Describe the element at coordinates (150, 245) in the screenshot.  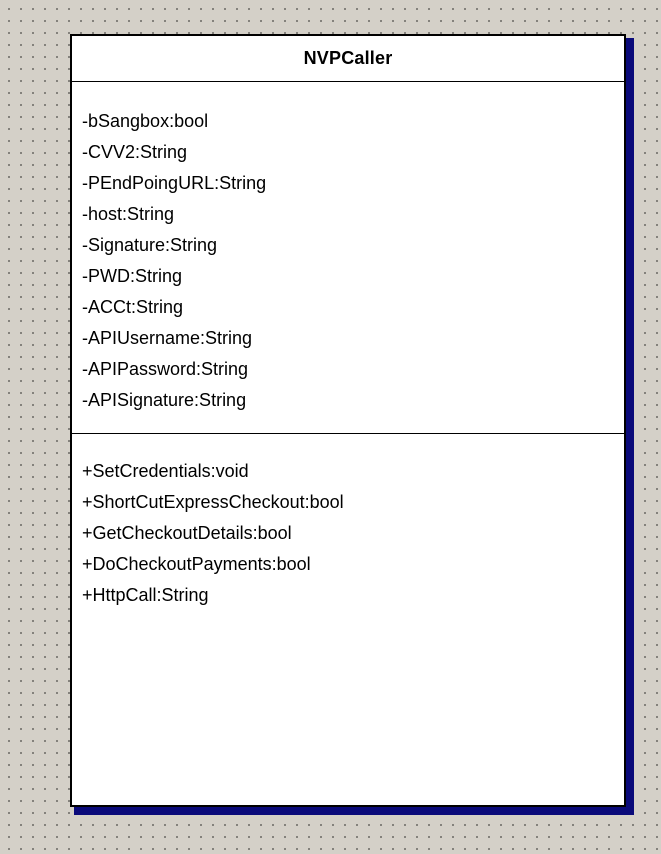
I see `attribute-signature: -Signature:String` at that location.